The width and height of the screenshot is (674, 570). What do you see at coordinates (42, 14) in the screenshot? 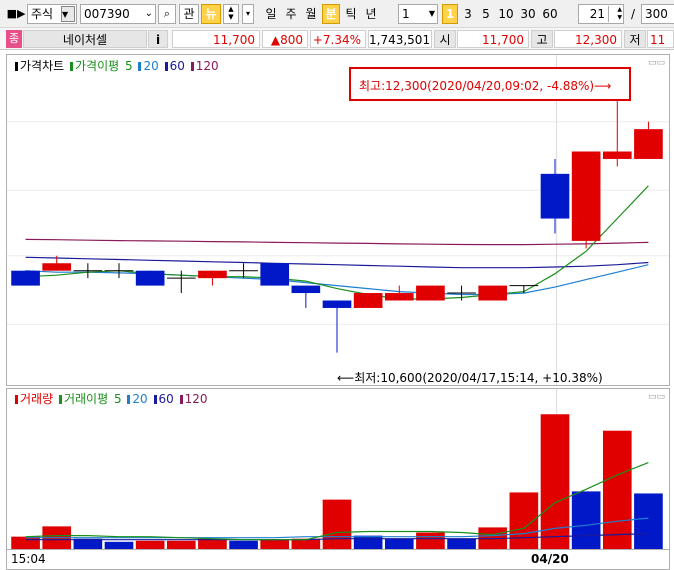
I see `market-select-value: 주식` at bounding box center [42, 14].